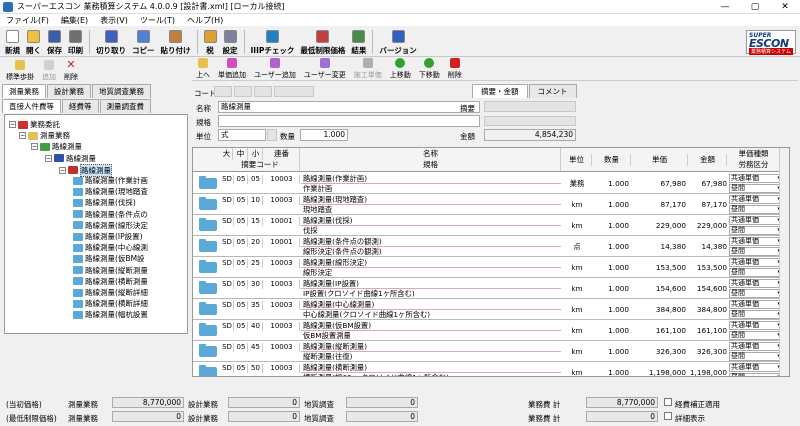 This screenshot has width=800, height=426. Describe the element at coordinates (80, 106) in the screenshot. I see `tab-expenses: 経費等` at that location.